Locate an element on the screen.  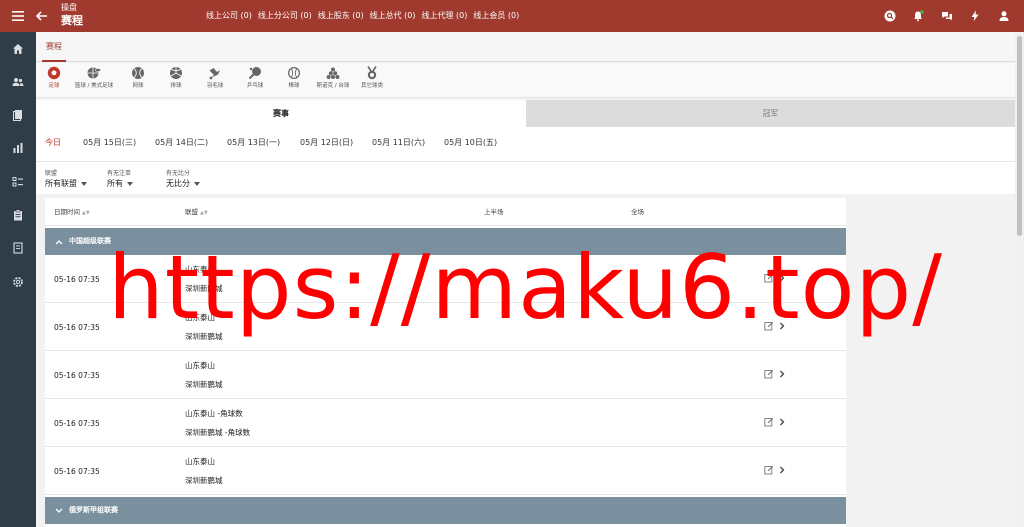
date-tab: 05月 11日(六) is located at coordinates (398, 143).